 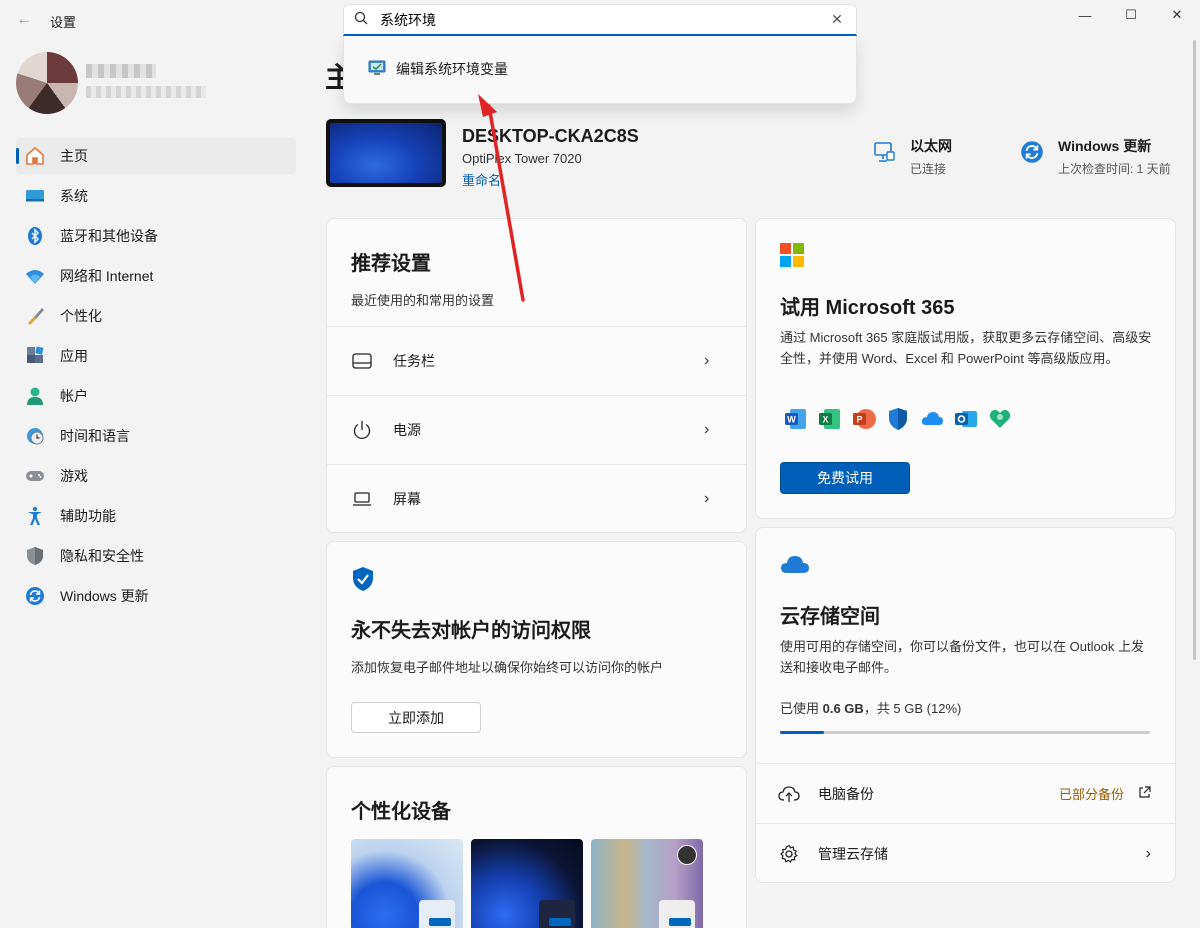 I want to click on recommended-row-label: 屏幕, so click(x=407, y=498).